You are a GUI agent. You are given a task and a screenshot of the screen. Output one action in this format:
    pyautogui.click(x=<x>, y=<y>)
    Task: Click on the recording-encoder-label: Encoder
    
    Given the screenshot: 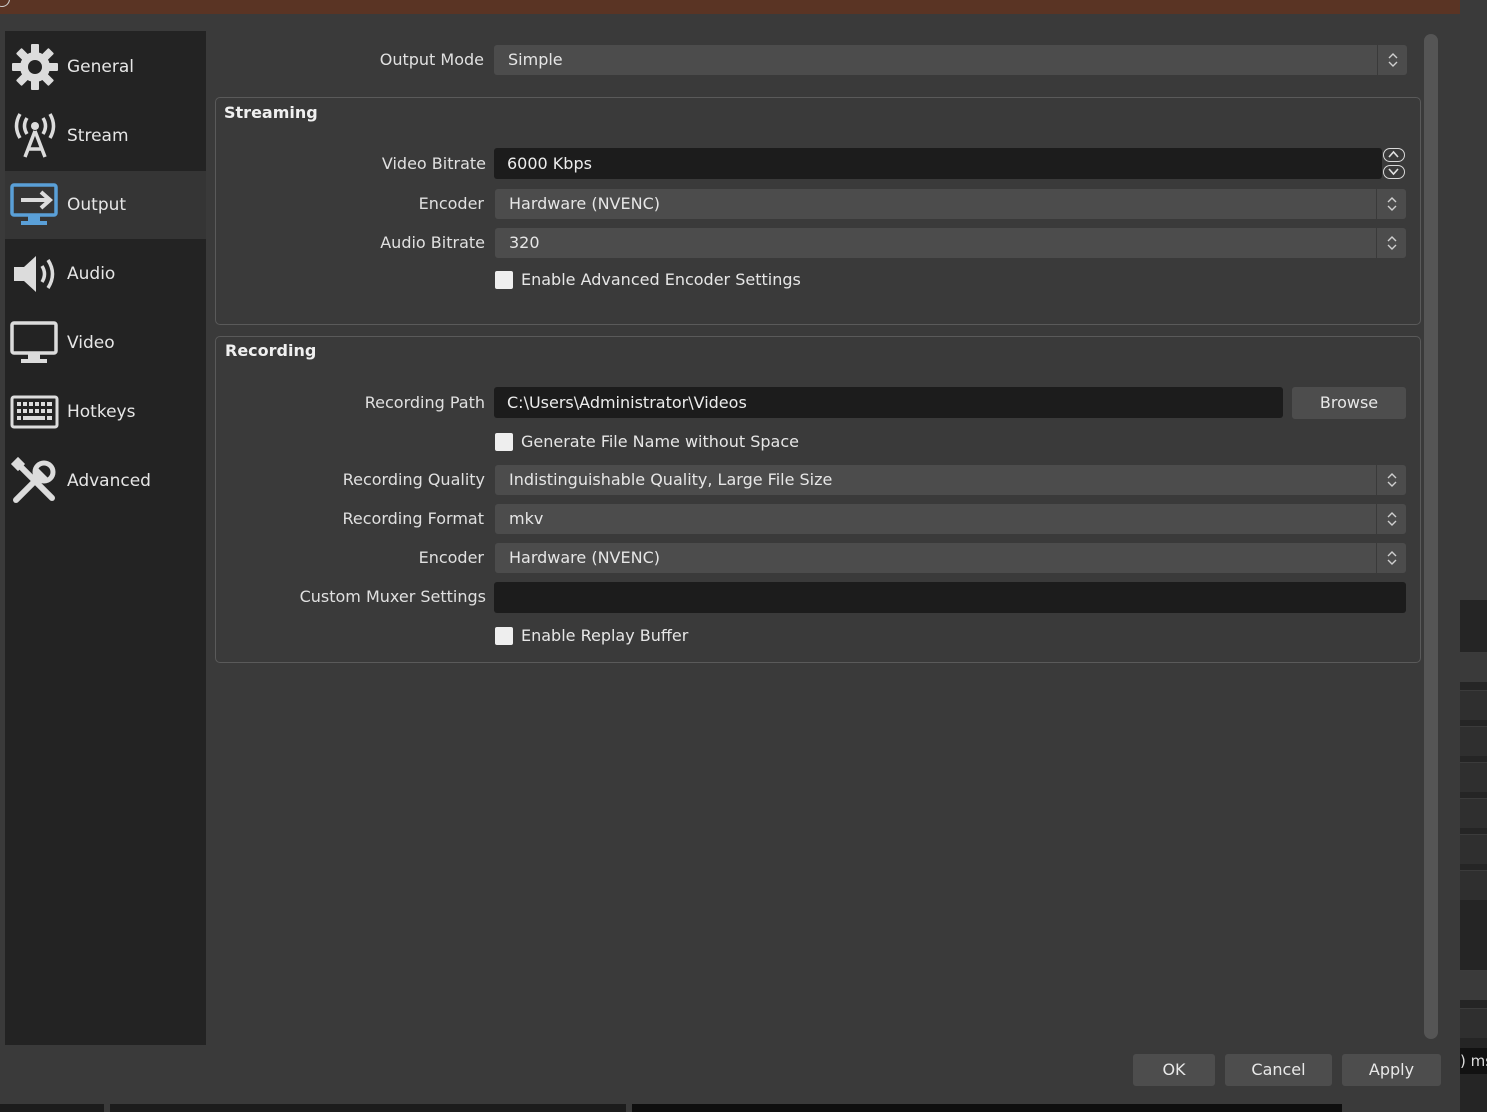 What is the action you would take?
    pyautogui.click(x=451, y=557)
    